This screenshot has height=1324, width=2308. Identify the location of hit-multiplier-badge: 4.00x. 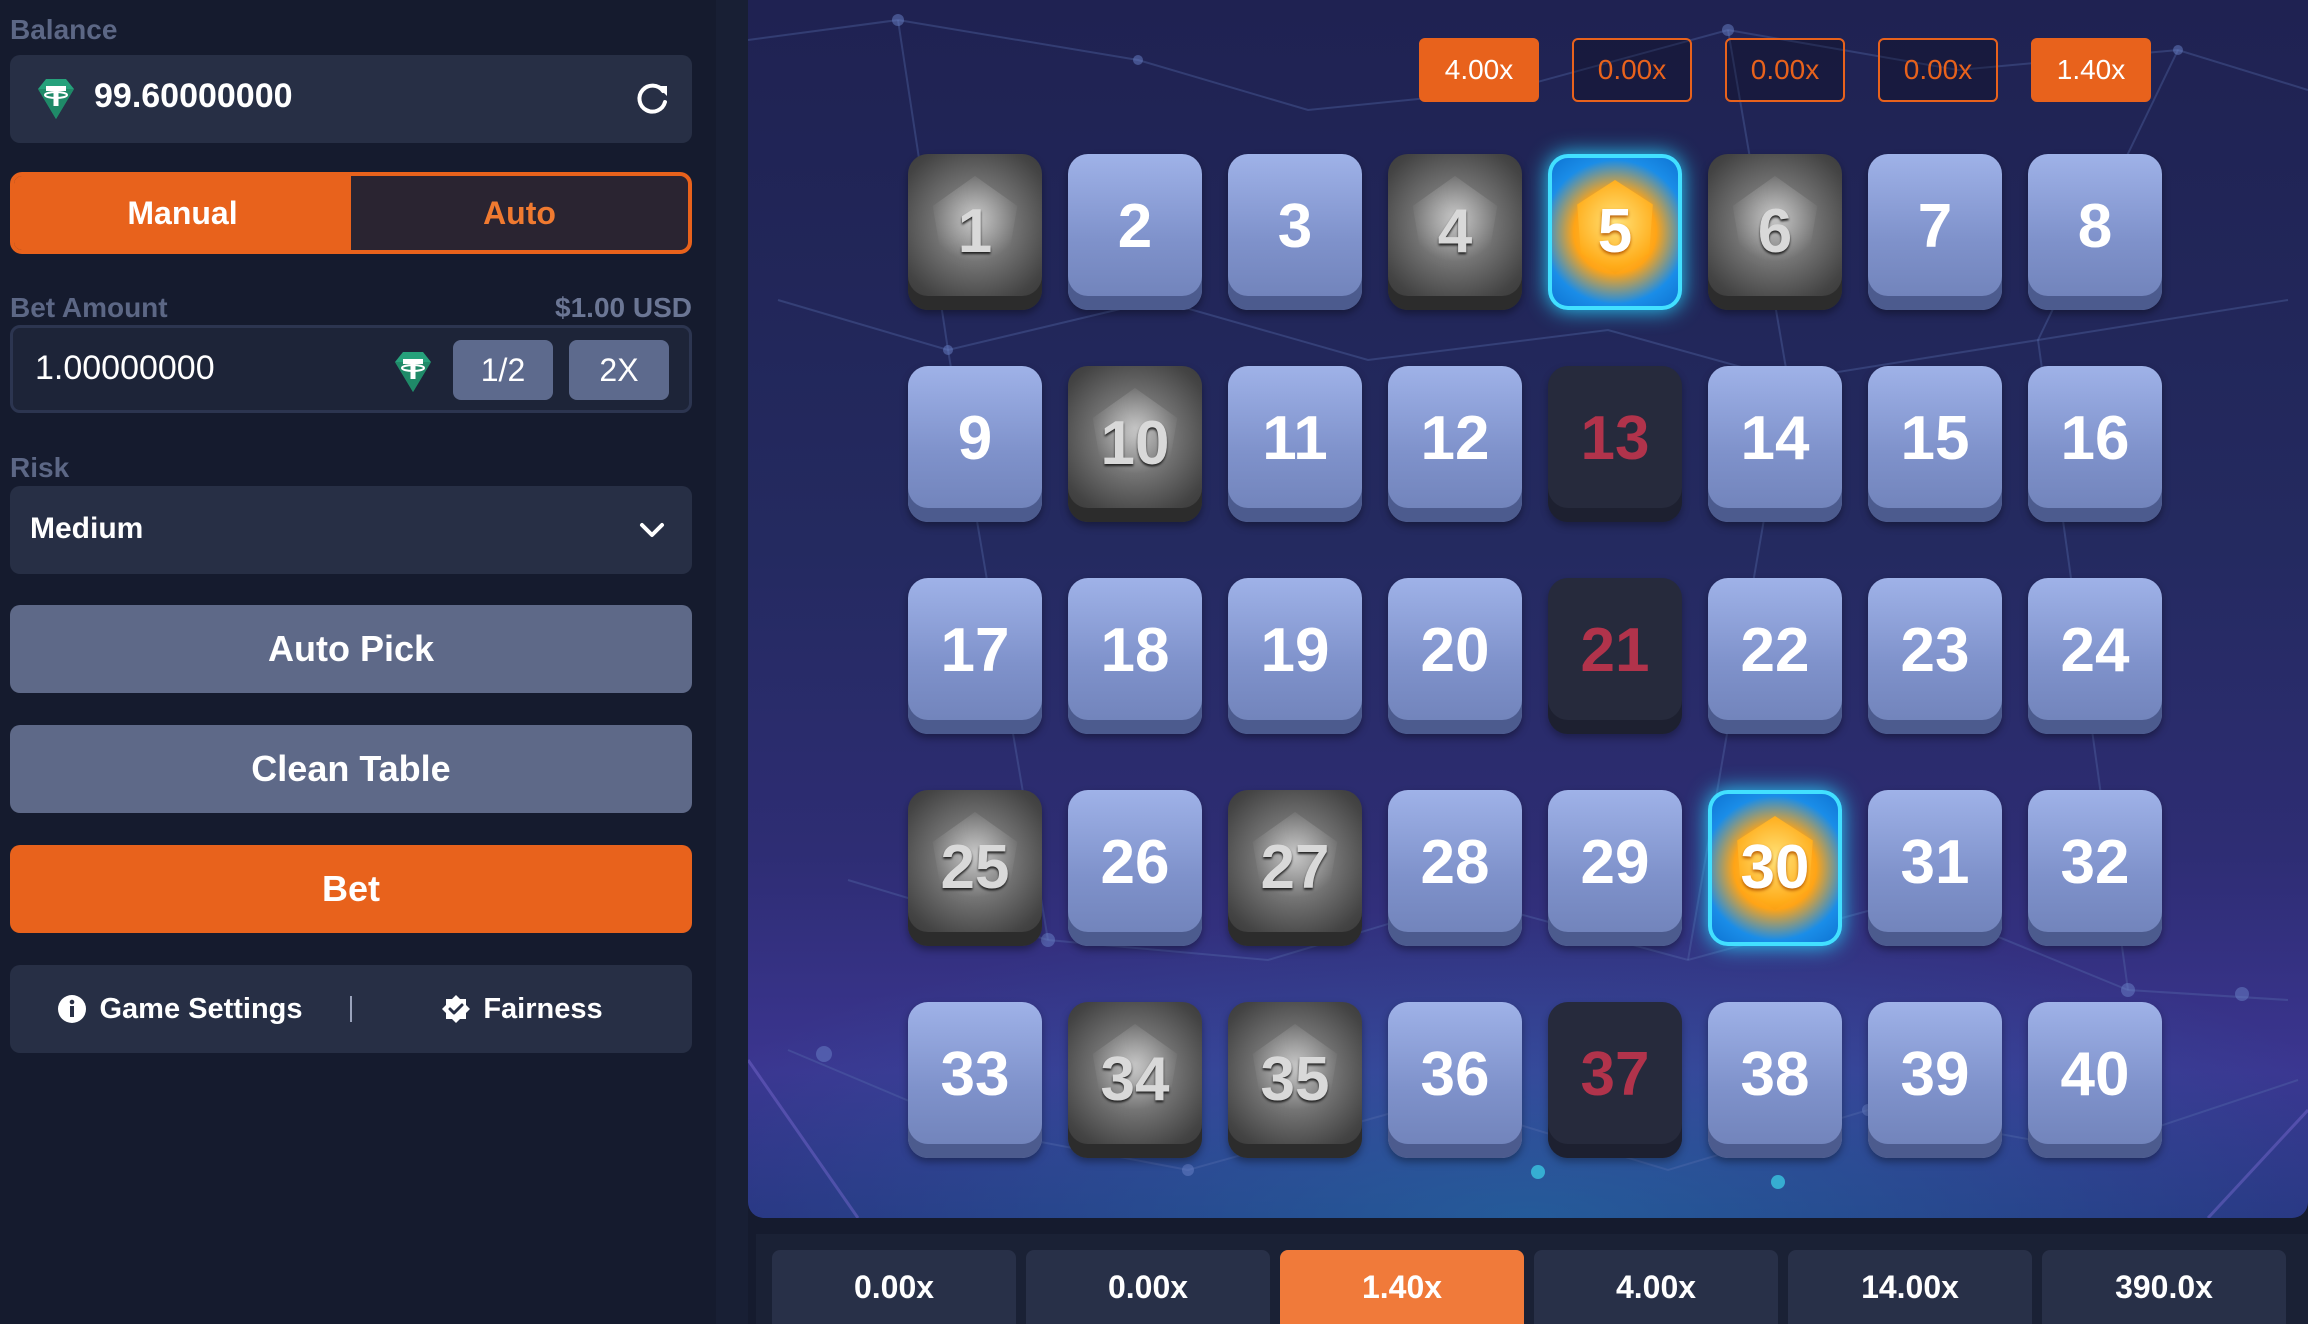
(1479, 70).